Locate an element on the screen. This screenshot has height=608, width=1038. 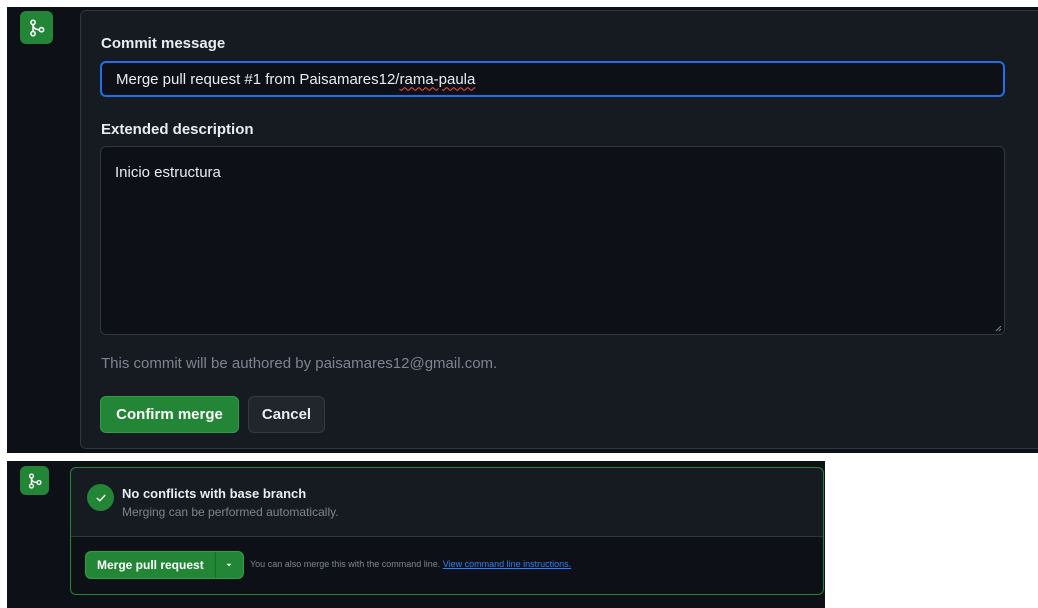
view-command-line-instructions-link: View command line instructions. is located at coordinates (507, 564).